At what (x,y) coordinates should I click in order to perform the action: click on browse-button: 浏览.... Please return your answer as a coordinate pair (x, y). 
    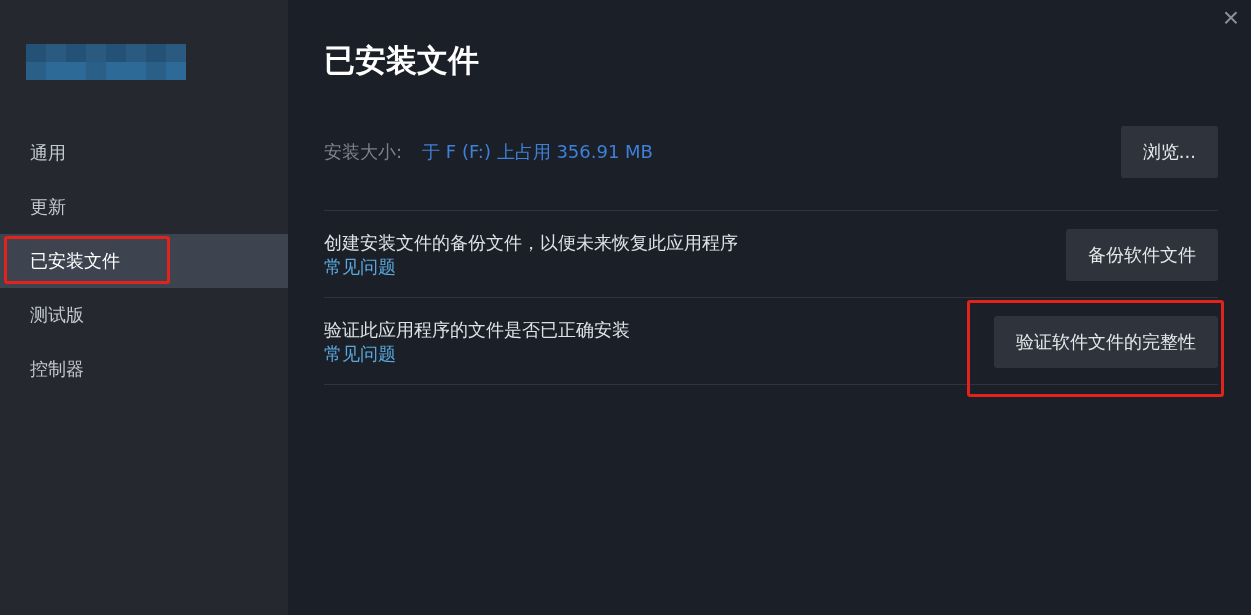
    Looking at the image, I should click on (1169, 152).